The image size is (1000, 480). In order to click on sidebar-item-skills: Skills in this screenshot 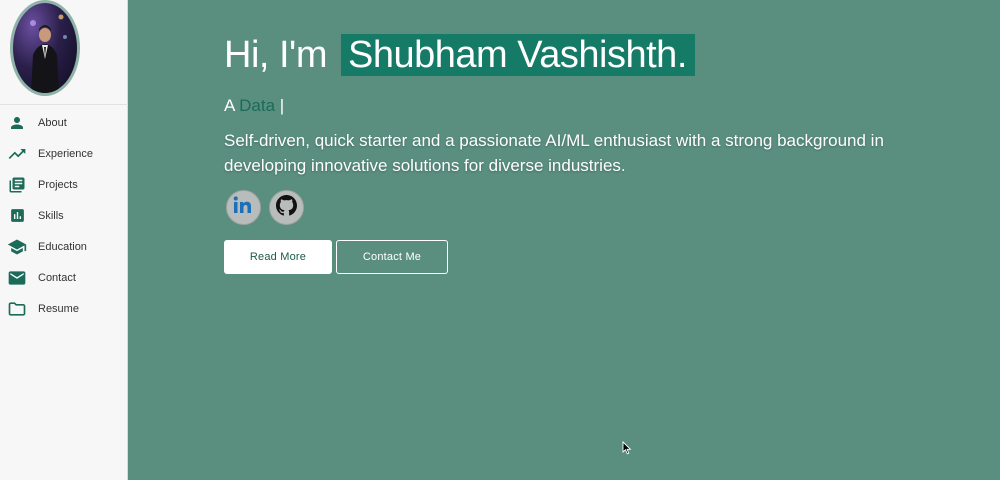, I will do `click(64, 215)`.